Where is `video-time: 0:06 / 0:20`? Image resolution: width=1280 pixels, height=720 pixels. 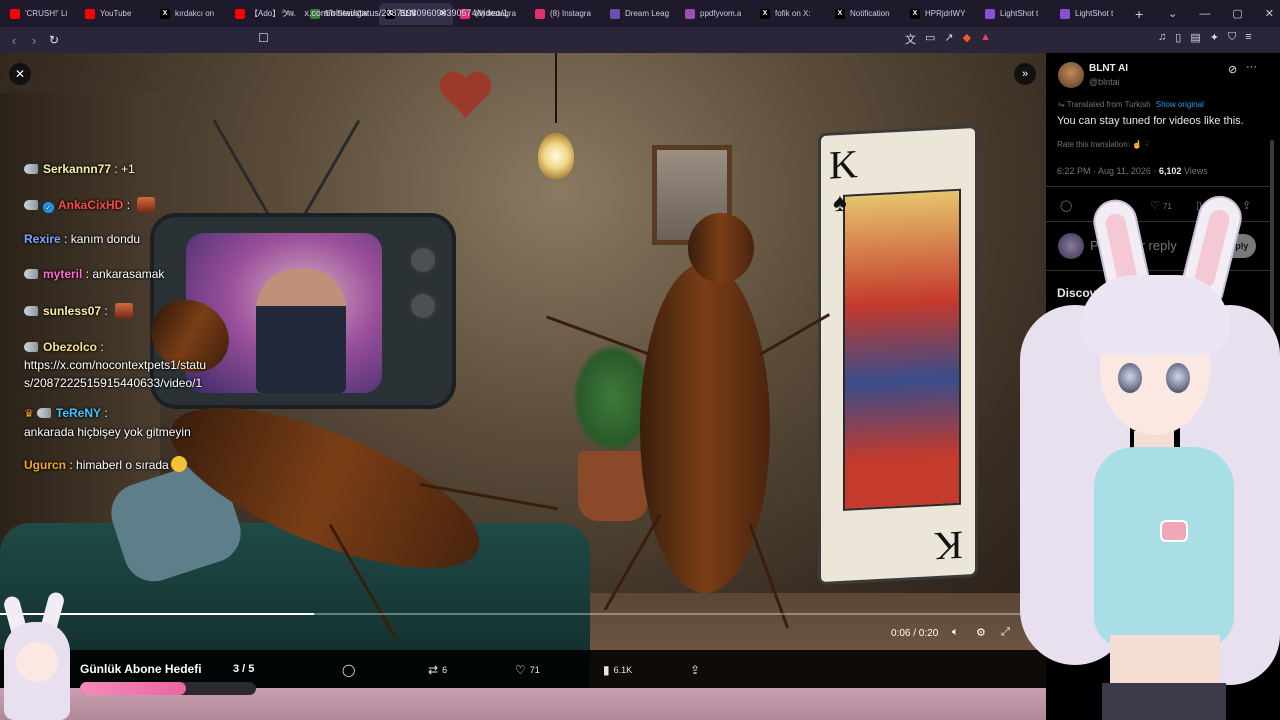 video-time: 0:06 / 0:20 is located at coordinates (915, 633).